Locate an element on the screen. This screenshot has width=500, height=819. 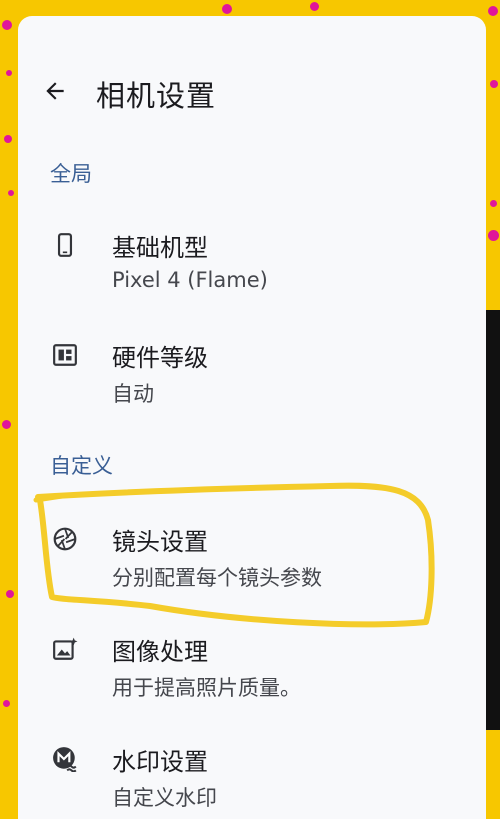
page-title: 相机设置 is located at coordinates (156, 96).